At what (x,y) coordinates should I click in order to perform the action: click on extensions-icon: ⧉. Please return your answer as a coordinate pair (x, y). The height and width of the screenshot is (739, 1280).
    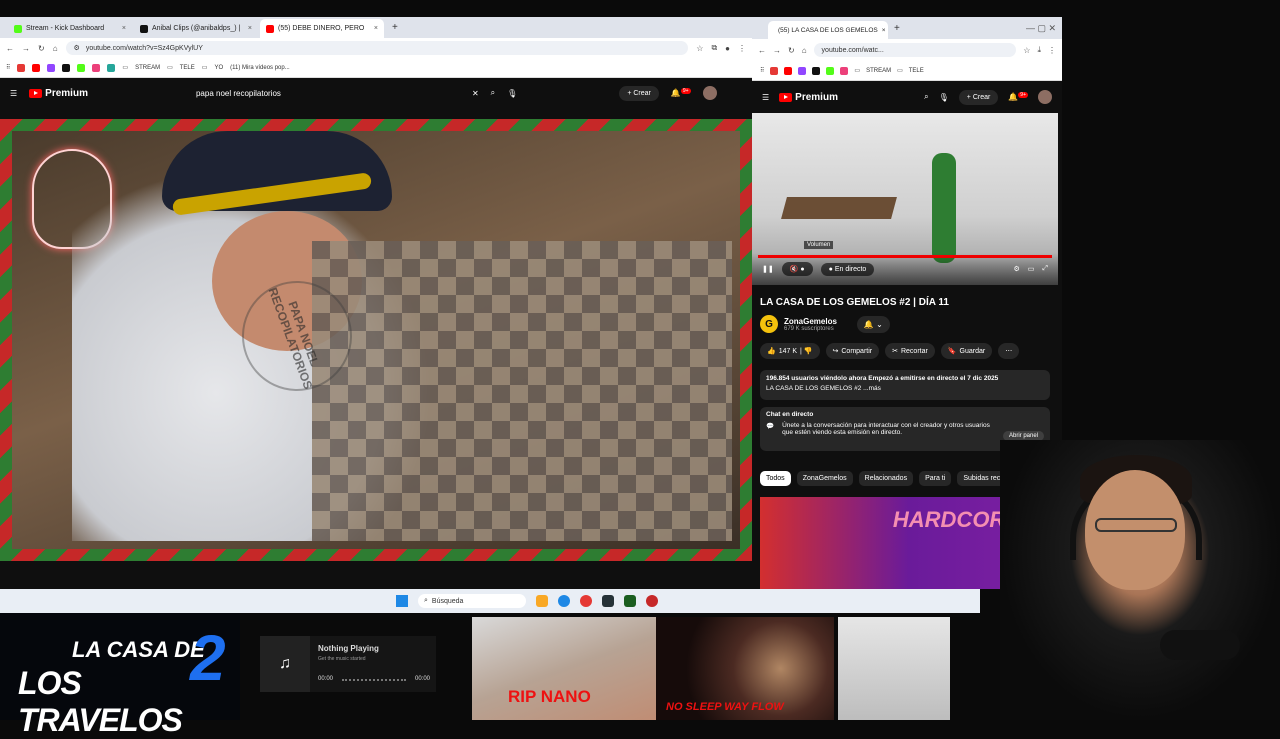
    Looking at the image, I should click on (714, 48).